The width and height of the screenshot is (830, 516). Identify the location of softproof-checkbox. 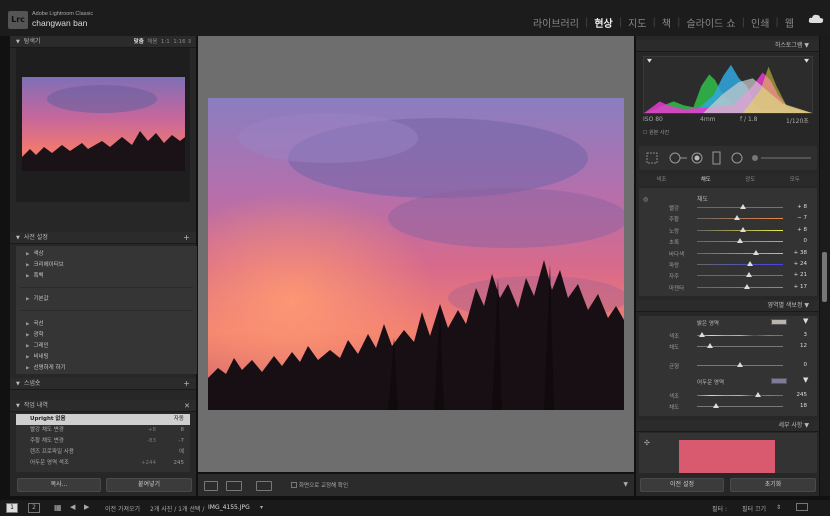
(294, 485).